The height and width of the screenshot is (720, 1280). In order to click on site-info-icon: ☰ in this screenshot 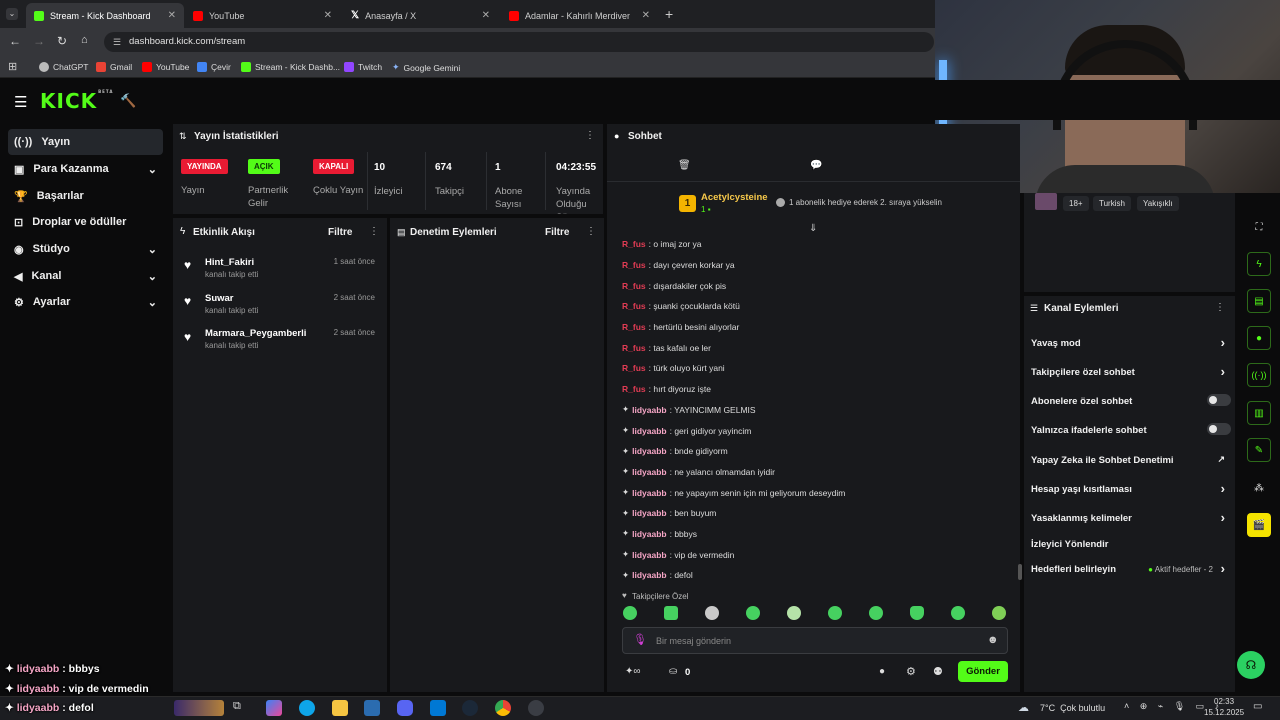, I will do `click(117, 42)`.